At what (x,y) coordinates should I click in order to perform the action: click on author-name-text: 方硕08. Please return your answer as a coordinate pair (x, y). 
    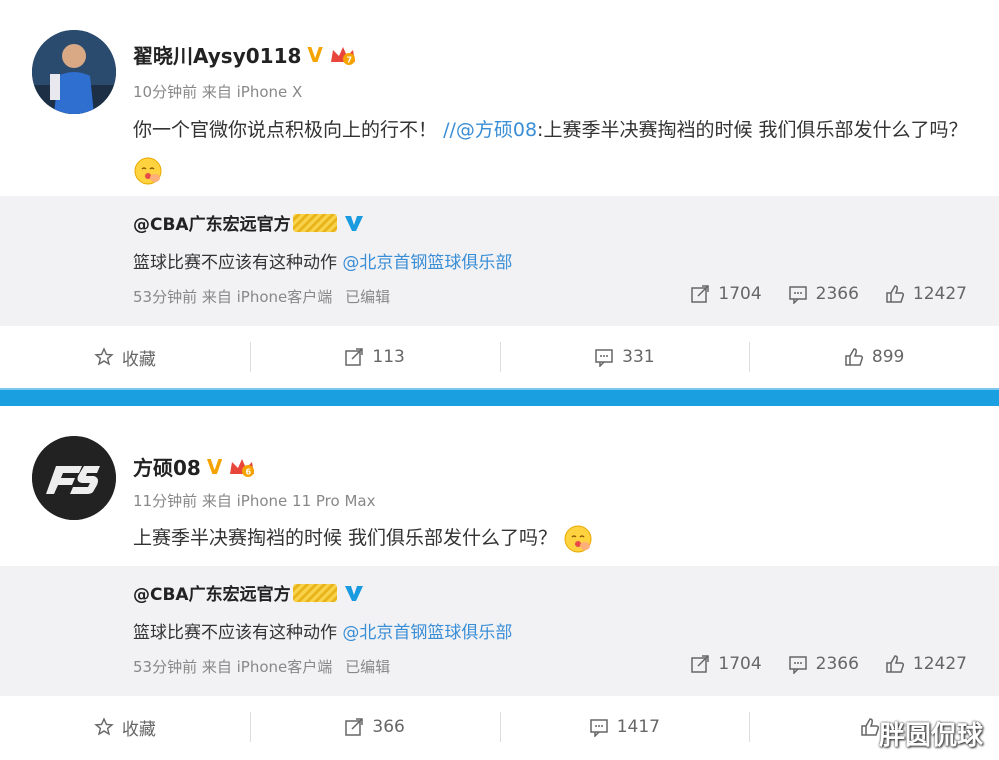
    Looking at the image, I should click on (167, 466).